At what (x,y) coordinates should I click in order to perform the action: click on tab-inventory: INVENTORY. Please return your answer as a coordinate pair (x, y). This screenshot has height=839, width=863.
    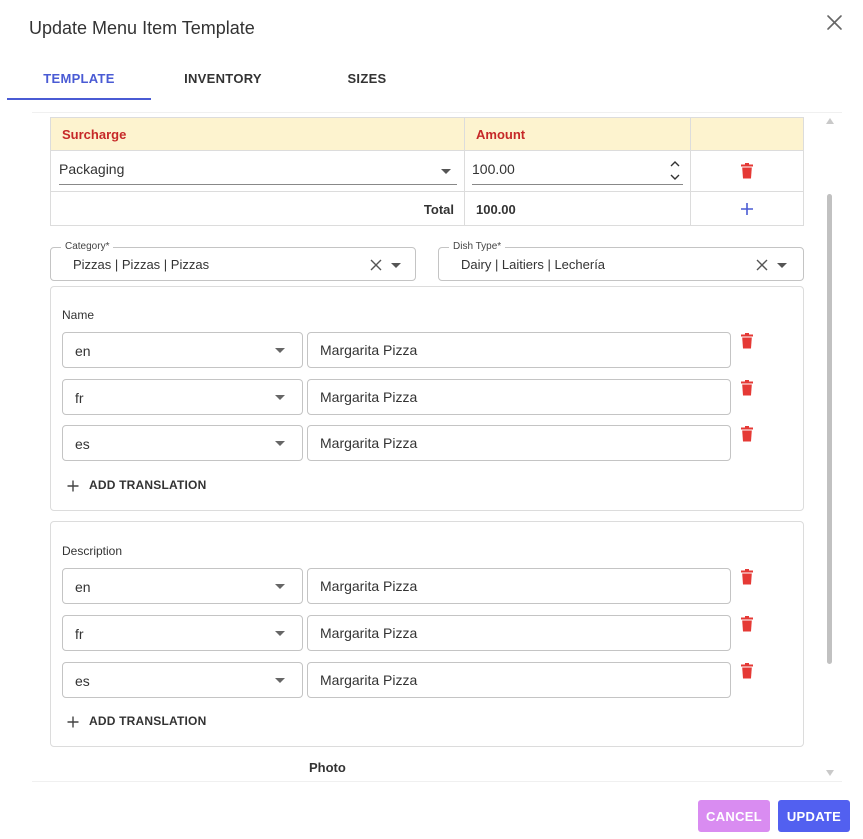
    Looking at the image, I should click on (223, 80).